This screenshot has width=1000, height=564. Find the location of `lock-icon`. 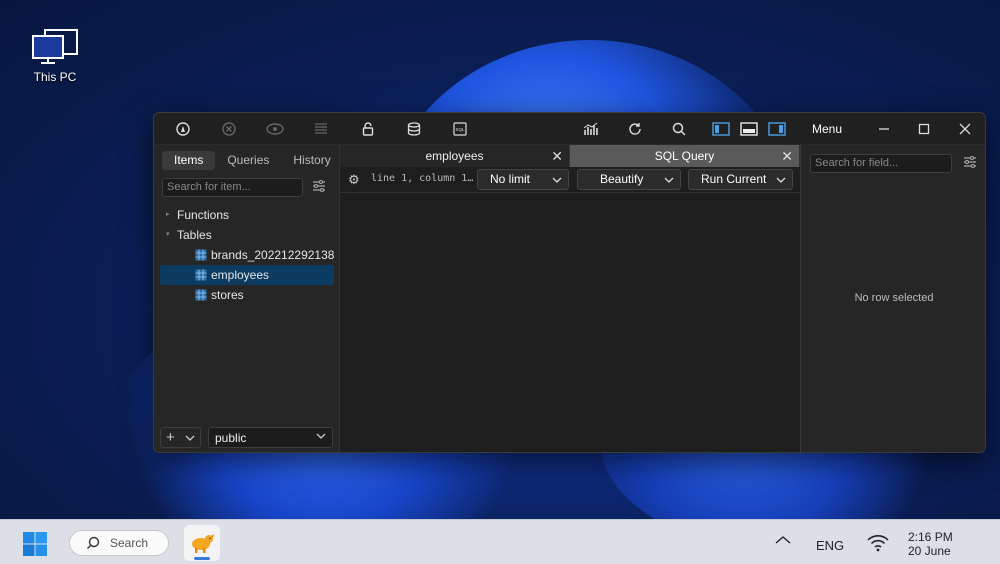

lock-icon is located at coordinates (368, 129).